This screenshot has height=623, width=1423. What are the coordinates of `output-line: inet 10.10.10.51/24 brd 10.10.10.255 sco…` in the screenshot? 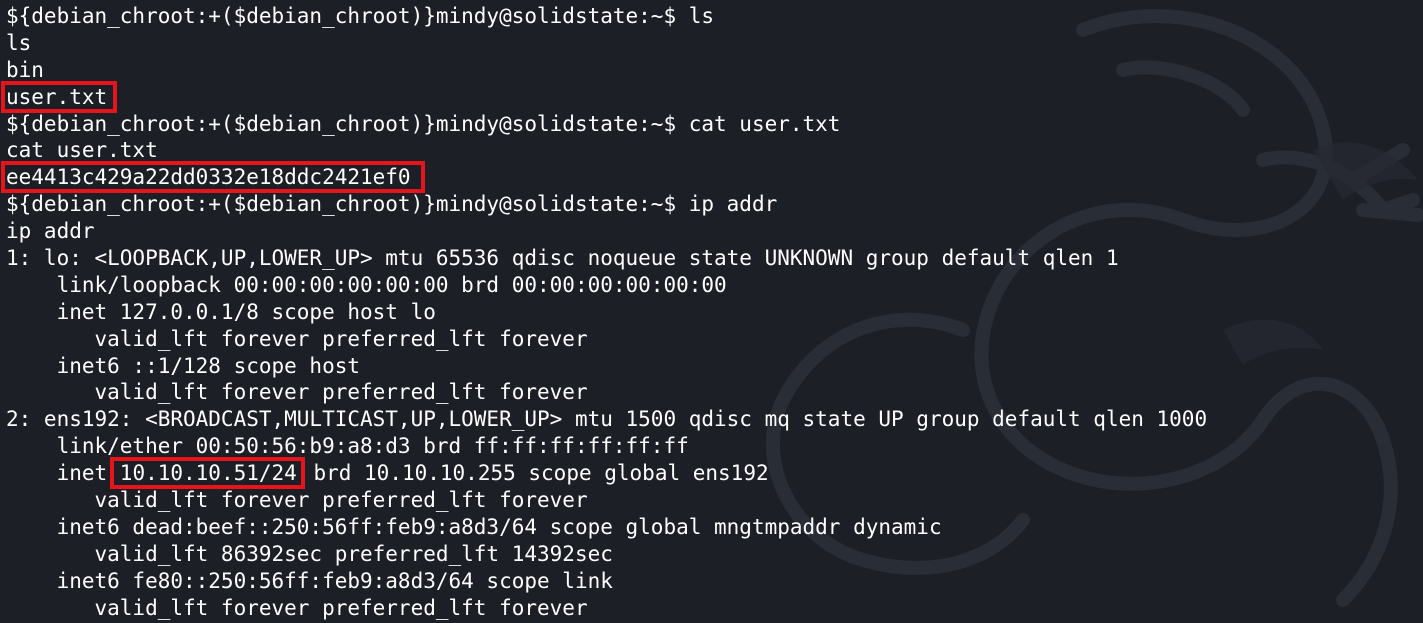 It's located at (606, 473).